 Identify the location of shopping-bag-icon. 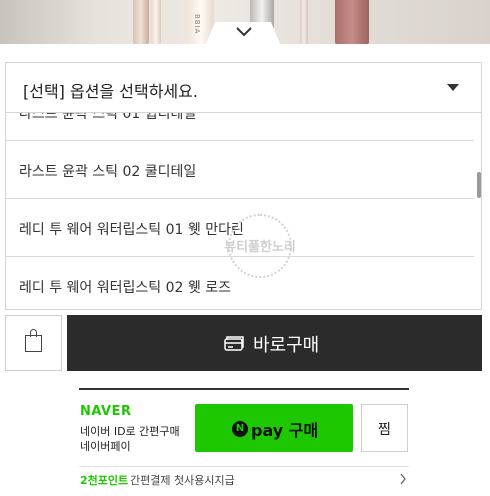
(33, 343).